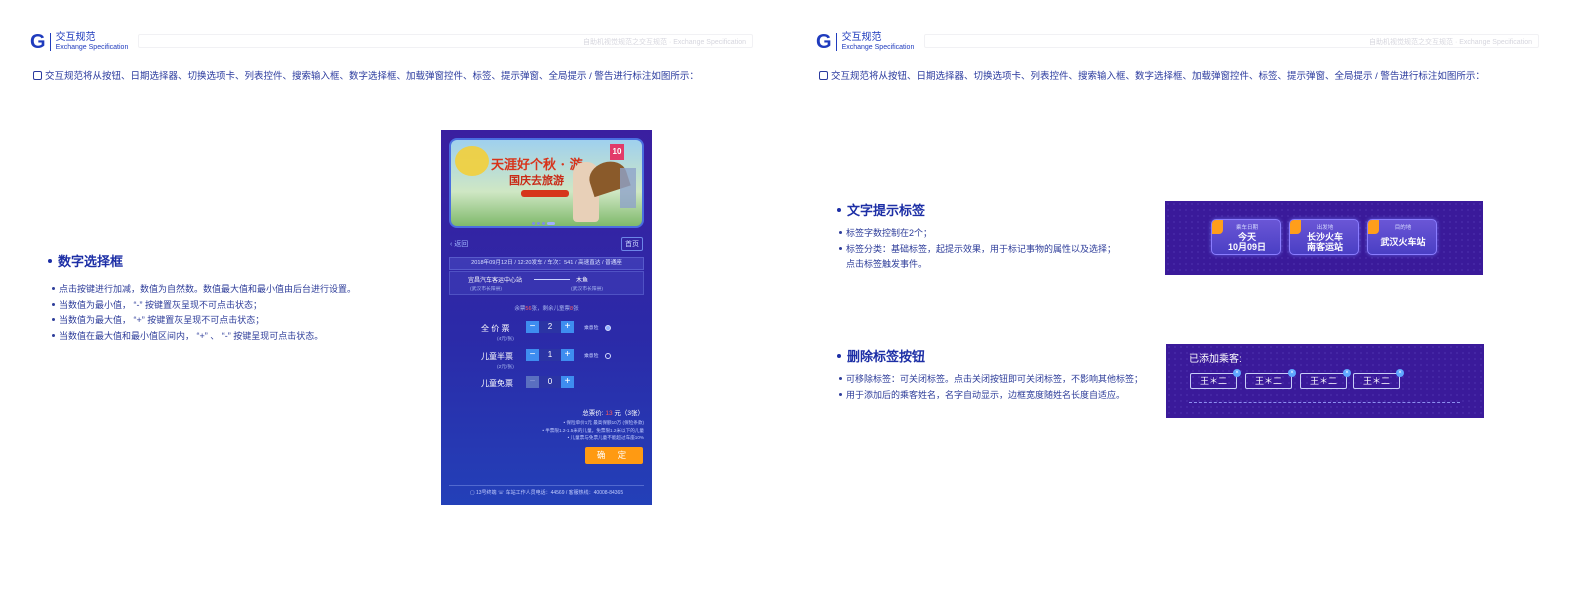  I want to click on to-station: 木鱼, so click(582, 281).